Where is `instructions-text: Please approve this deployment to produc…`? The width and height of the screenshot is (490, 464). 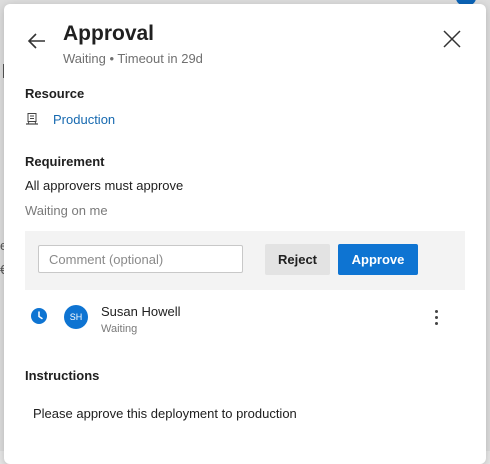 instructions-text: Please approve this deployment to produc… is located at coordinates (165, 413).